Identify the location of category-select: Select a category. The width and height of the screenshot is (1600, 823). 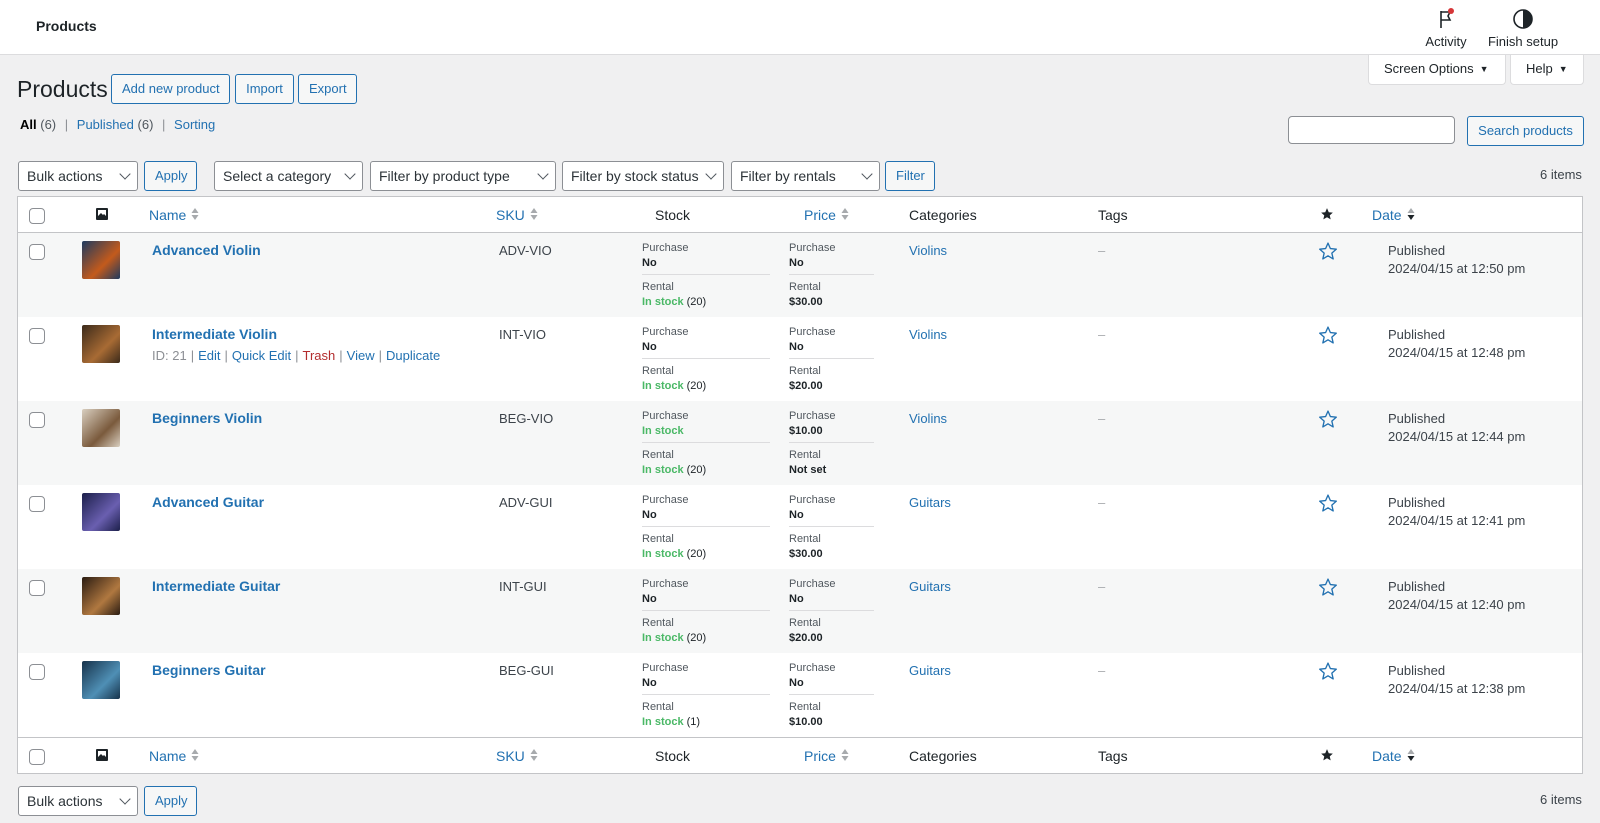
(288, 176).